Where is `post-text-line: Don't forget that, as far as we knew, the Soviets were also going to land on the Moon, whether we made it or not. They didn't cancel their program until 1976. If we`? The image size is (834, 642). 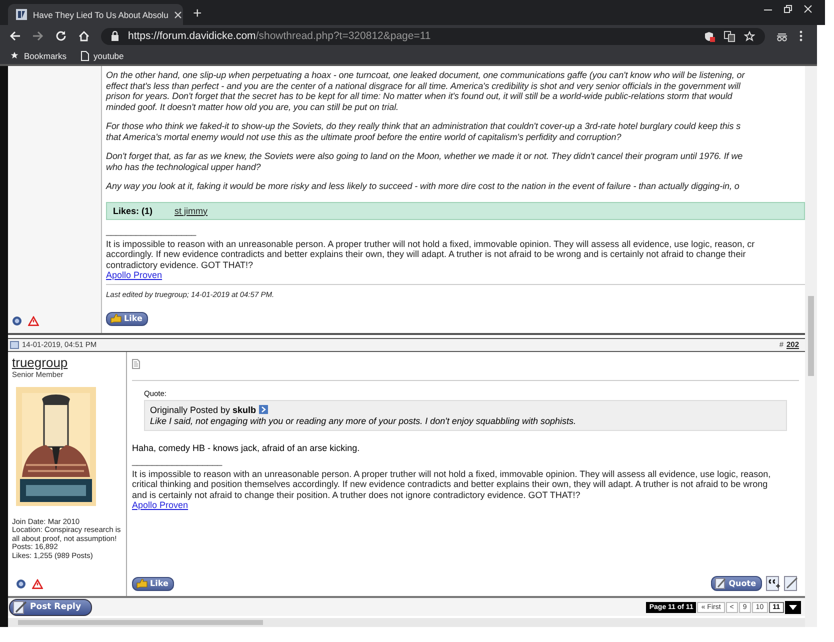 post-text-line: Don't forget that, as far as we knew, the Soviets were also going to land on the Moon, whether we made it or not. They didn't cancel their program until 1976. If we is located at coordinates (425, 156).